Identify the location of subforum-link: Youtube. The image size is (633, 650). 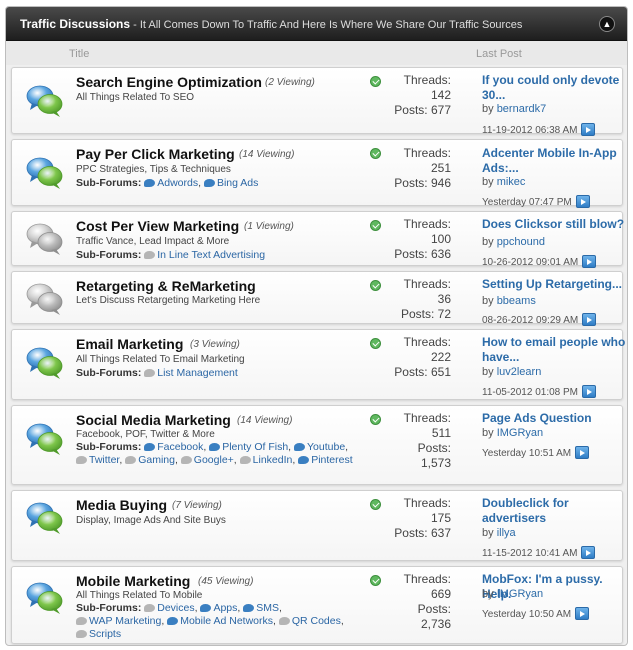
(319, 447).